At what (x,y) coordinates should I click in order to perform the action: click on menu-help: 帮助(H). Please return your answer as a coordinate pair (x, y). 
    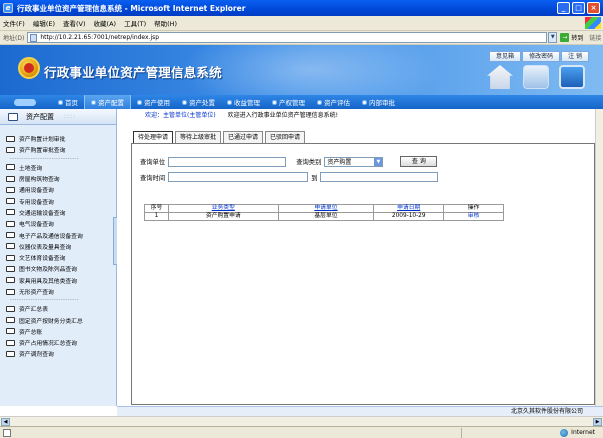
    Looking at the image, I should click on (165, 23).